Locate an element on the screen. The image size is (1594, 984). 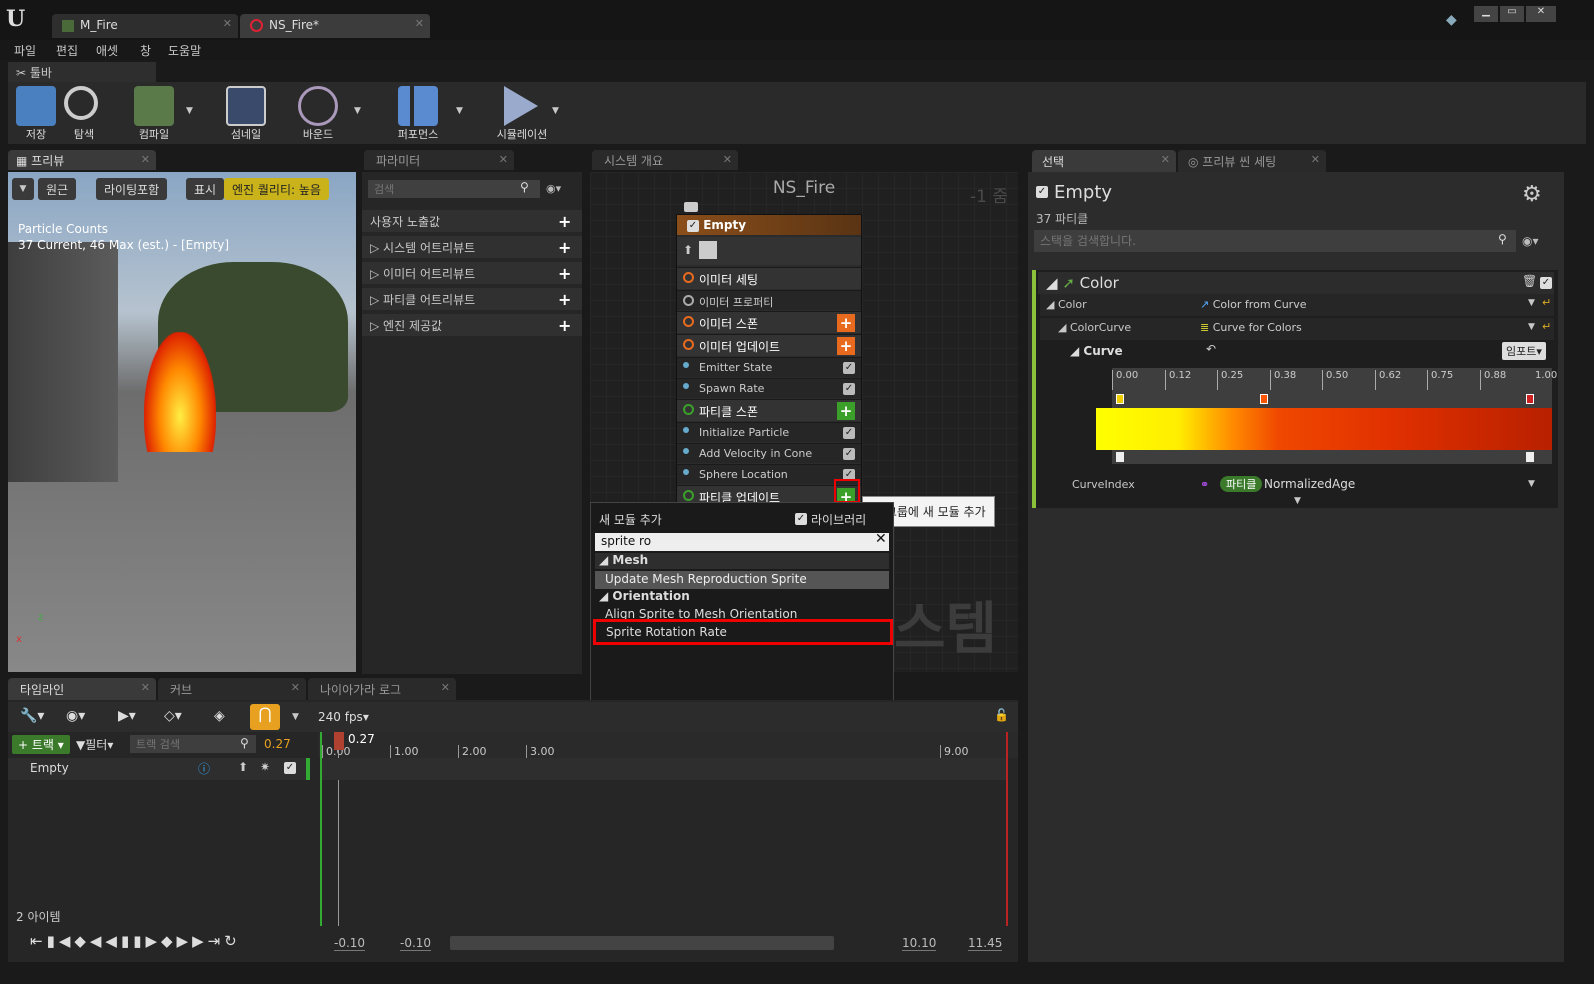
tab-preview-scene: ◎ 프리뷰 씬 세팅 ✕ is located at coordinates (1252, 161).